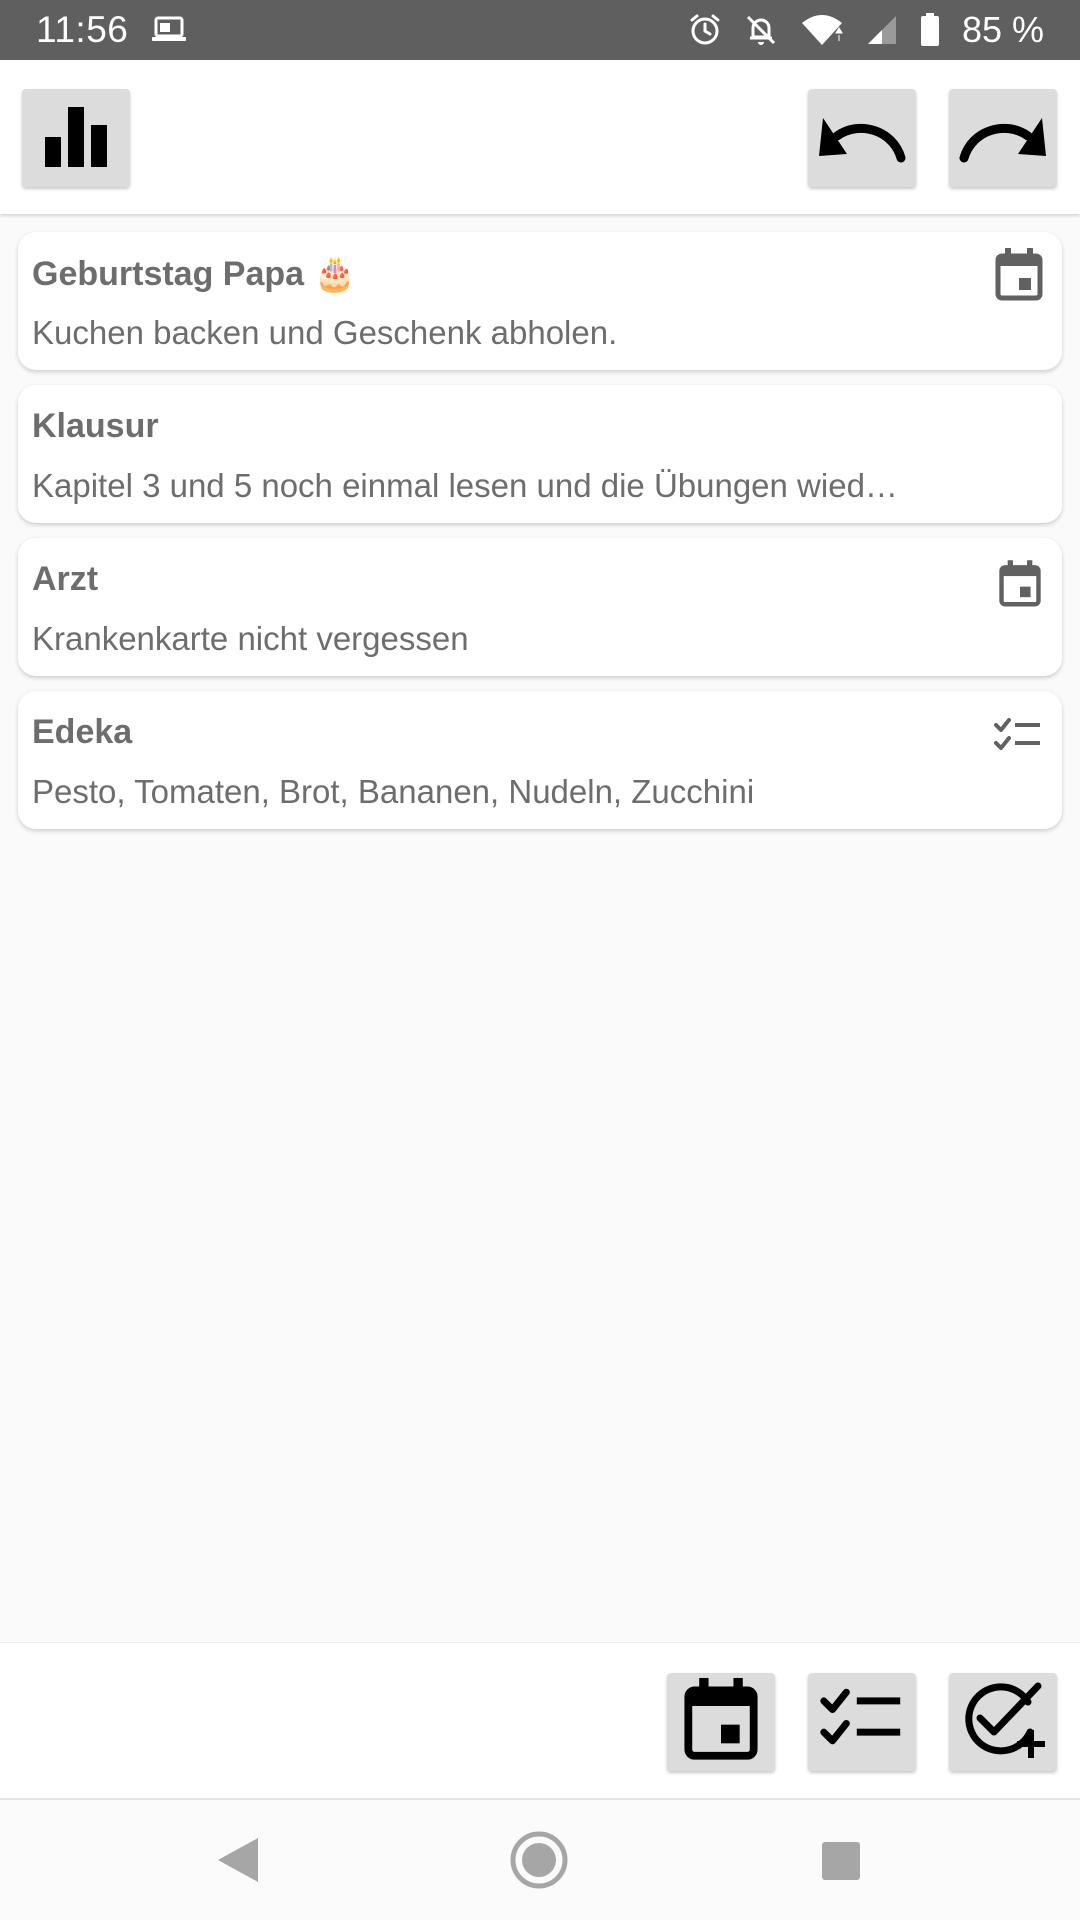 This screenshot has height=1920, width=1080. I want to click on bottom-action-bar, so click(540, 1720).